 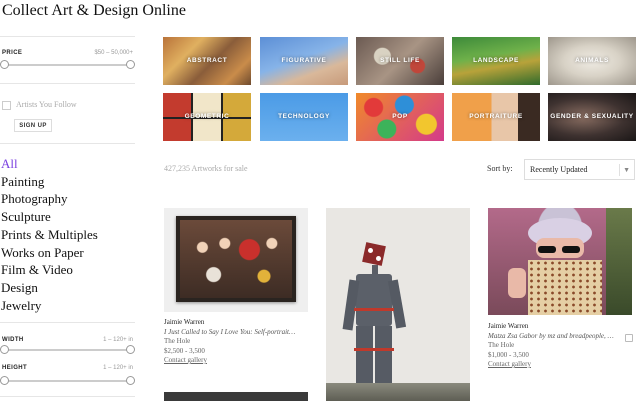 I want to click on page-title: Collect Art & Design Online, so click(x=94, y=10).